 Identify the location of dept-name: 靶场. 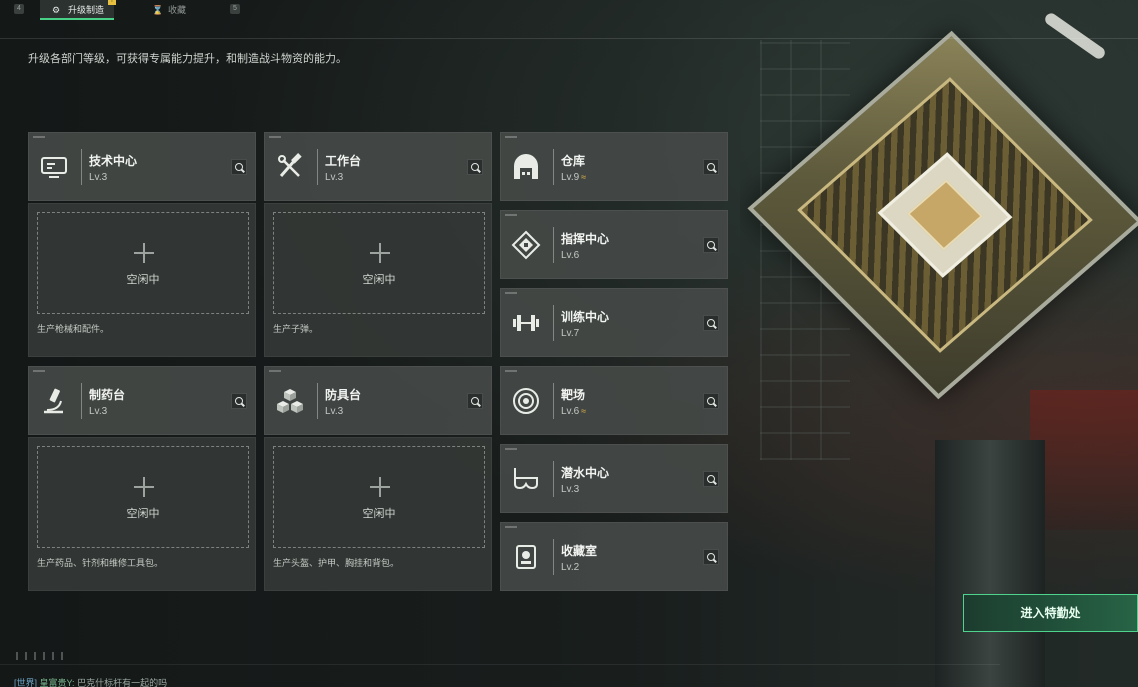
(573, 395).